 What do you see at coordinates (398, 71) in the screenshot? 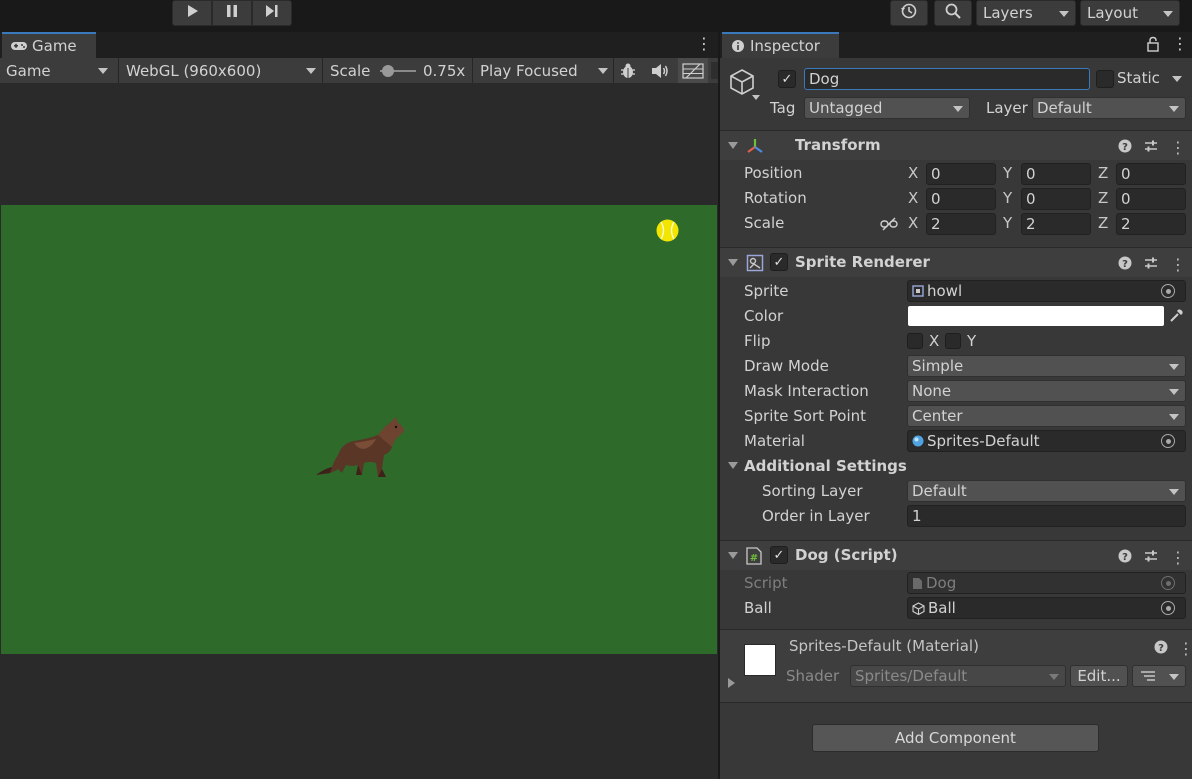
I see `scale-slider` at bounding box center [398, 71].